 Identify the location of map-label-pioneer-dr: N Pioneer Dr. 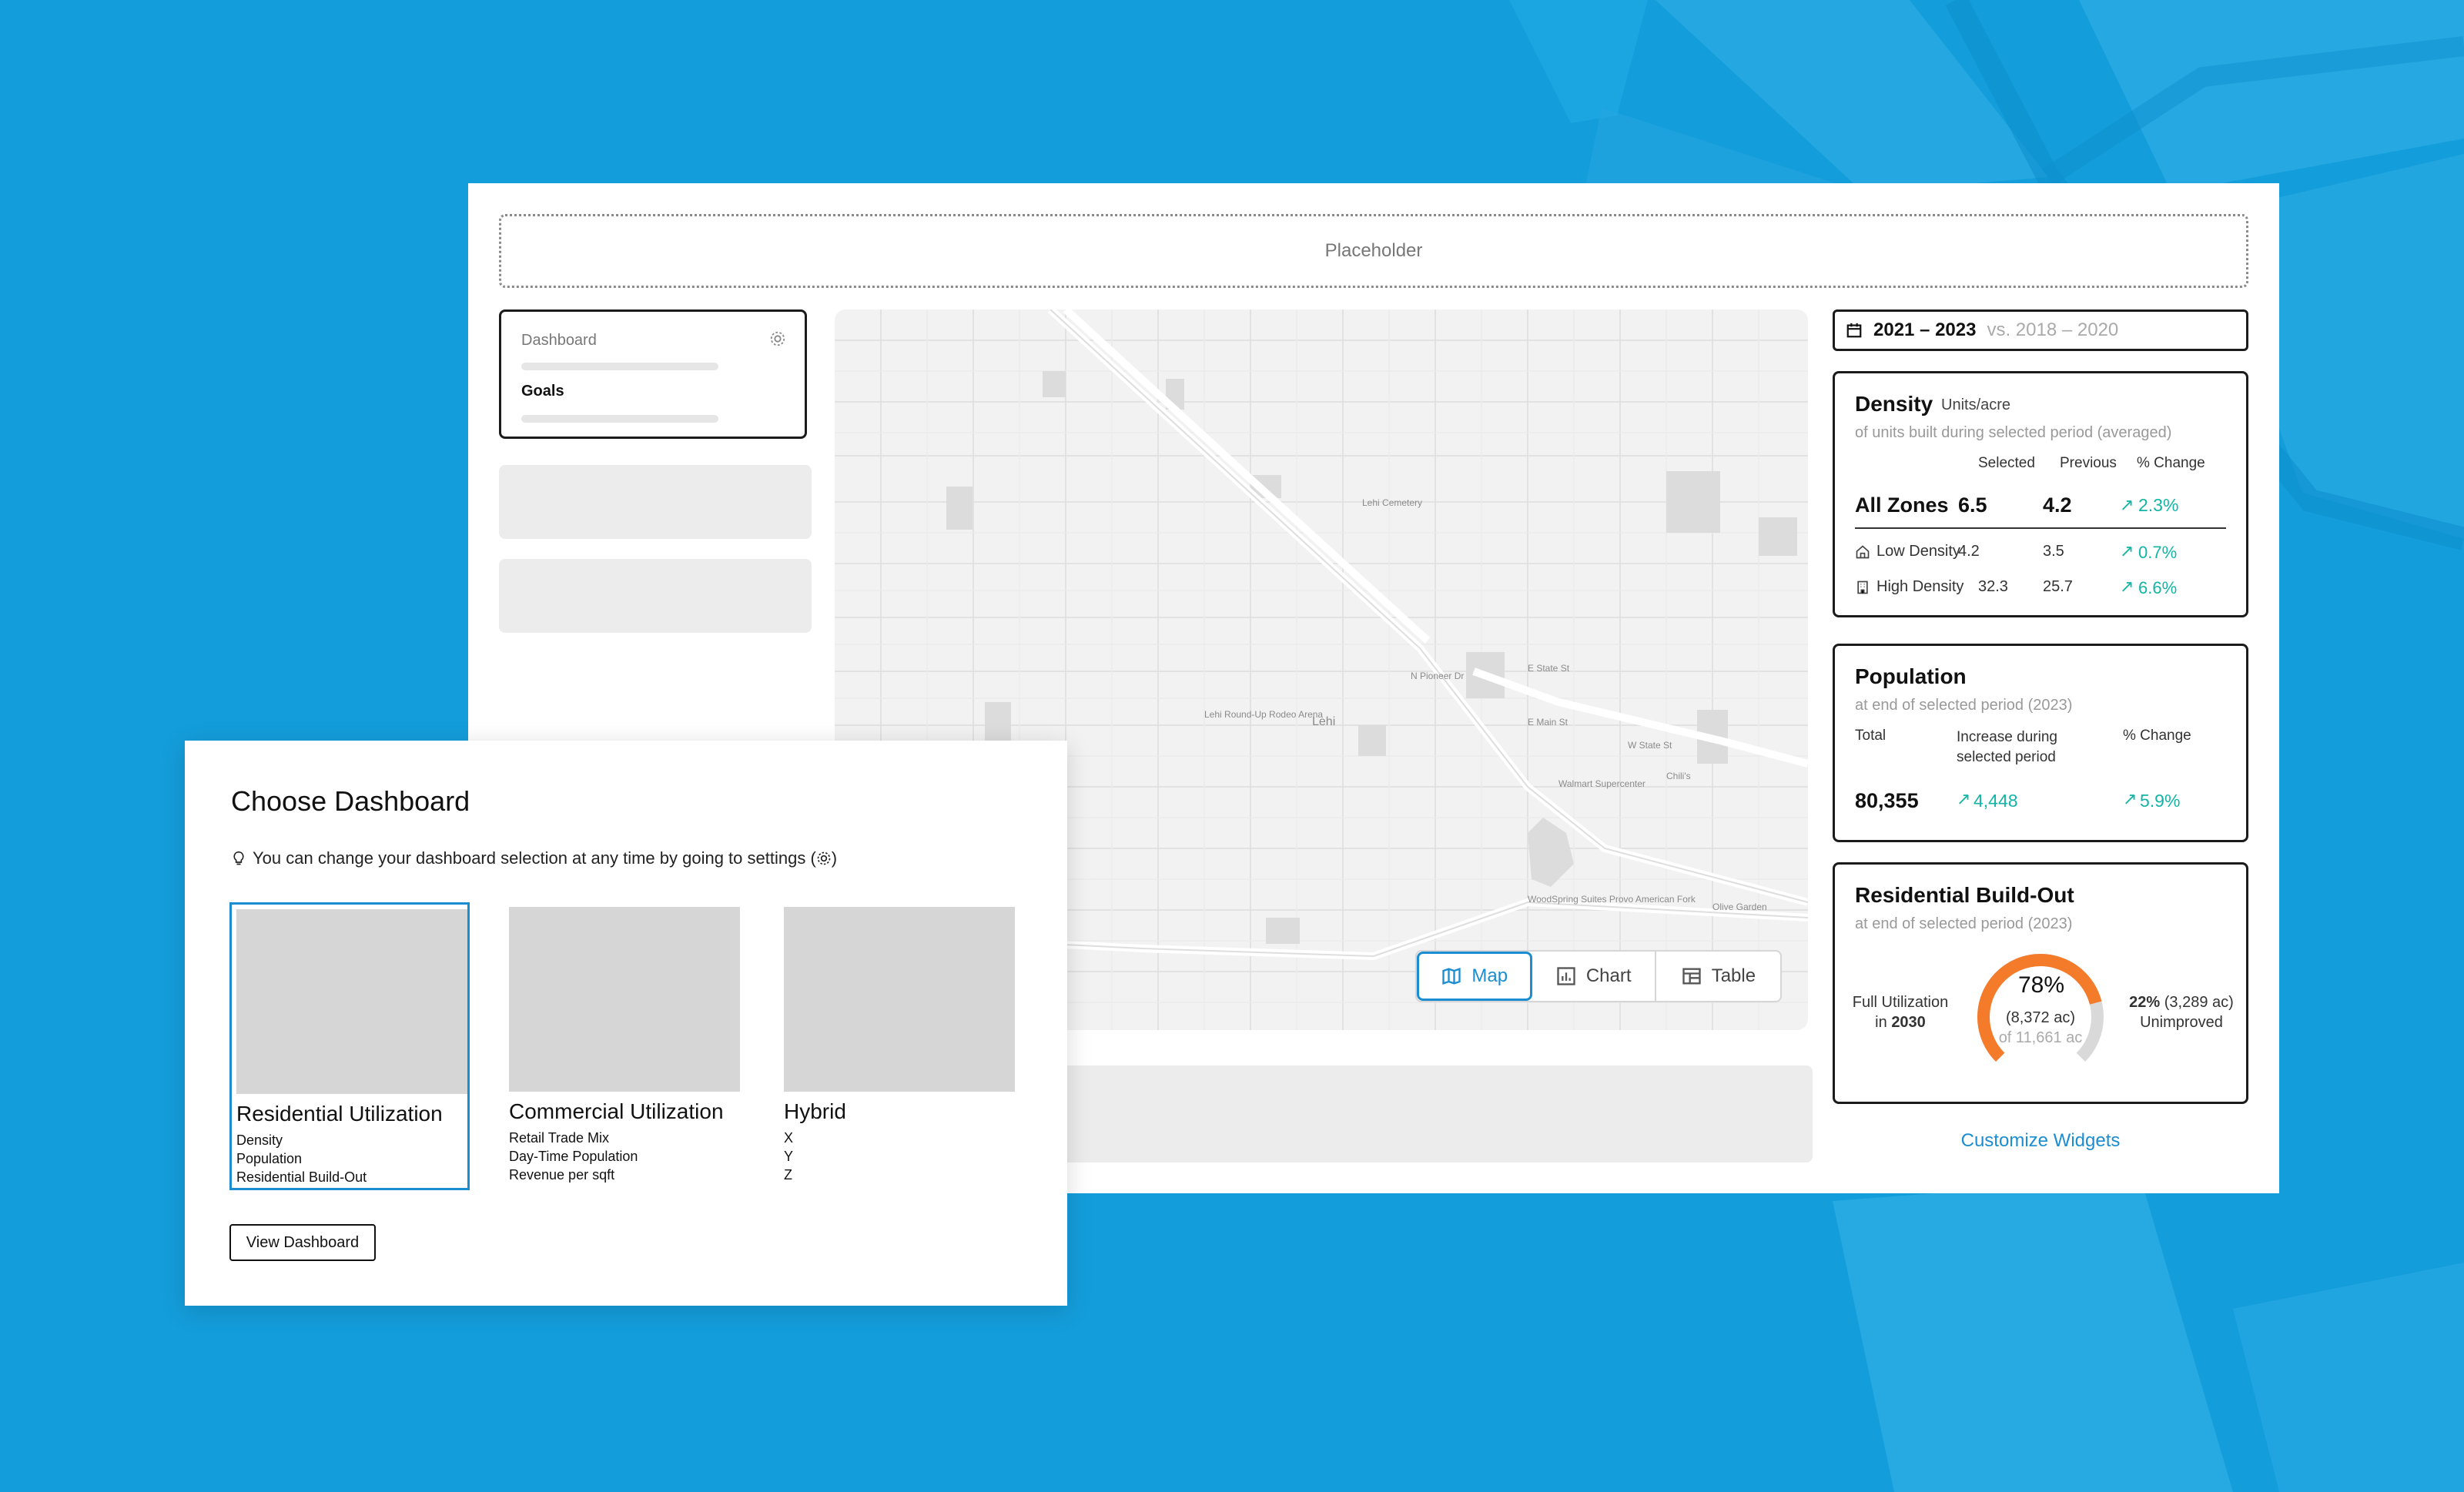
(1437, 676).